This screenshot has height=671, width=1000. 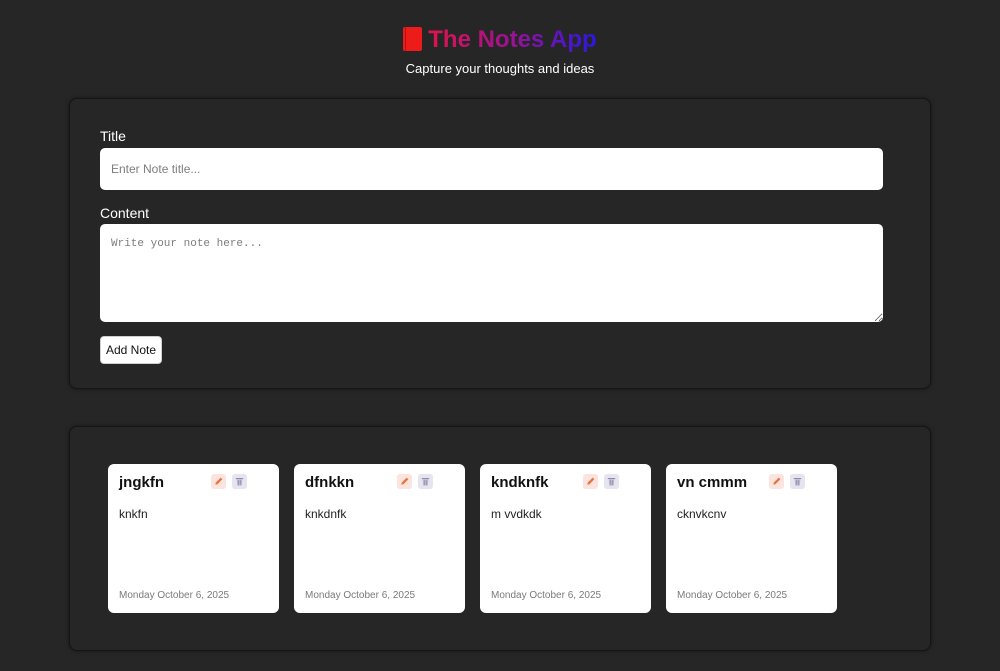 What do you see at coordinates (702, 514) in the screenshot?
I see `note-body: cknvkcnv` at bounding box center [702, 514].